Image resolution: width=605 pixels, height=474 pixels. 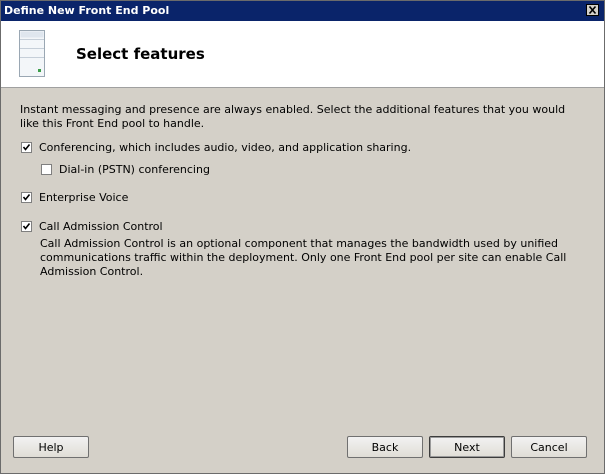 I want to click on next-button: Next, so click(x=467, y=447).